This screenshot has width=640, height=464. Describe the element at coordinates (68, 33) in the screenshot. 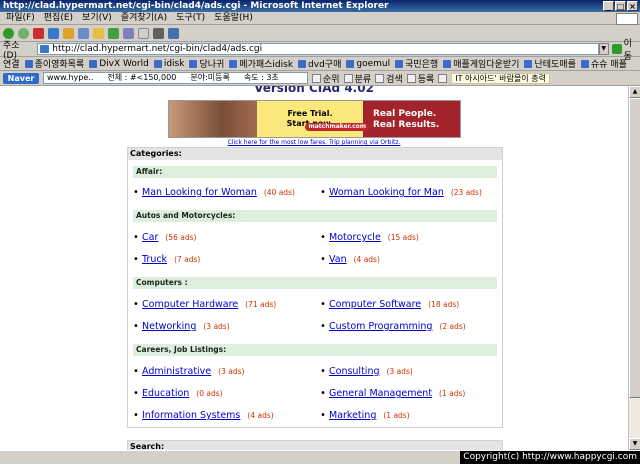

I see `home-icon` at that location.